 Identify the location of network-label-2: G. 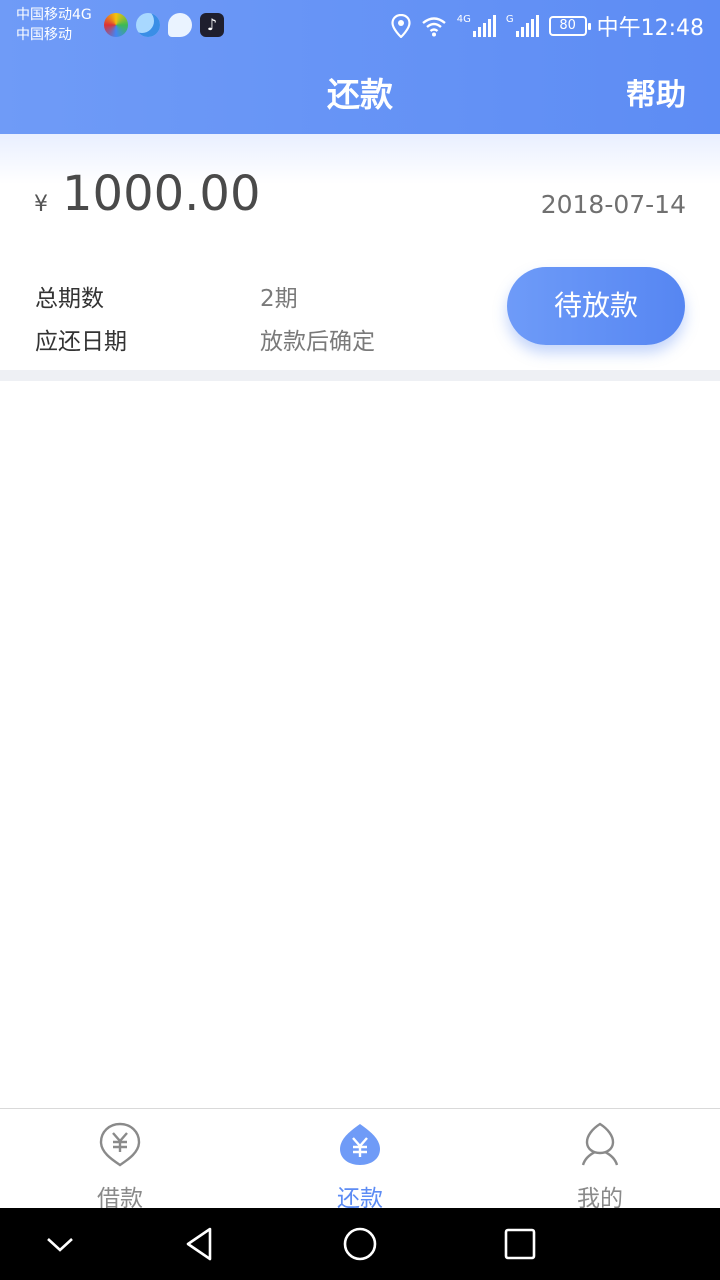
(509, 19).